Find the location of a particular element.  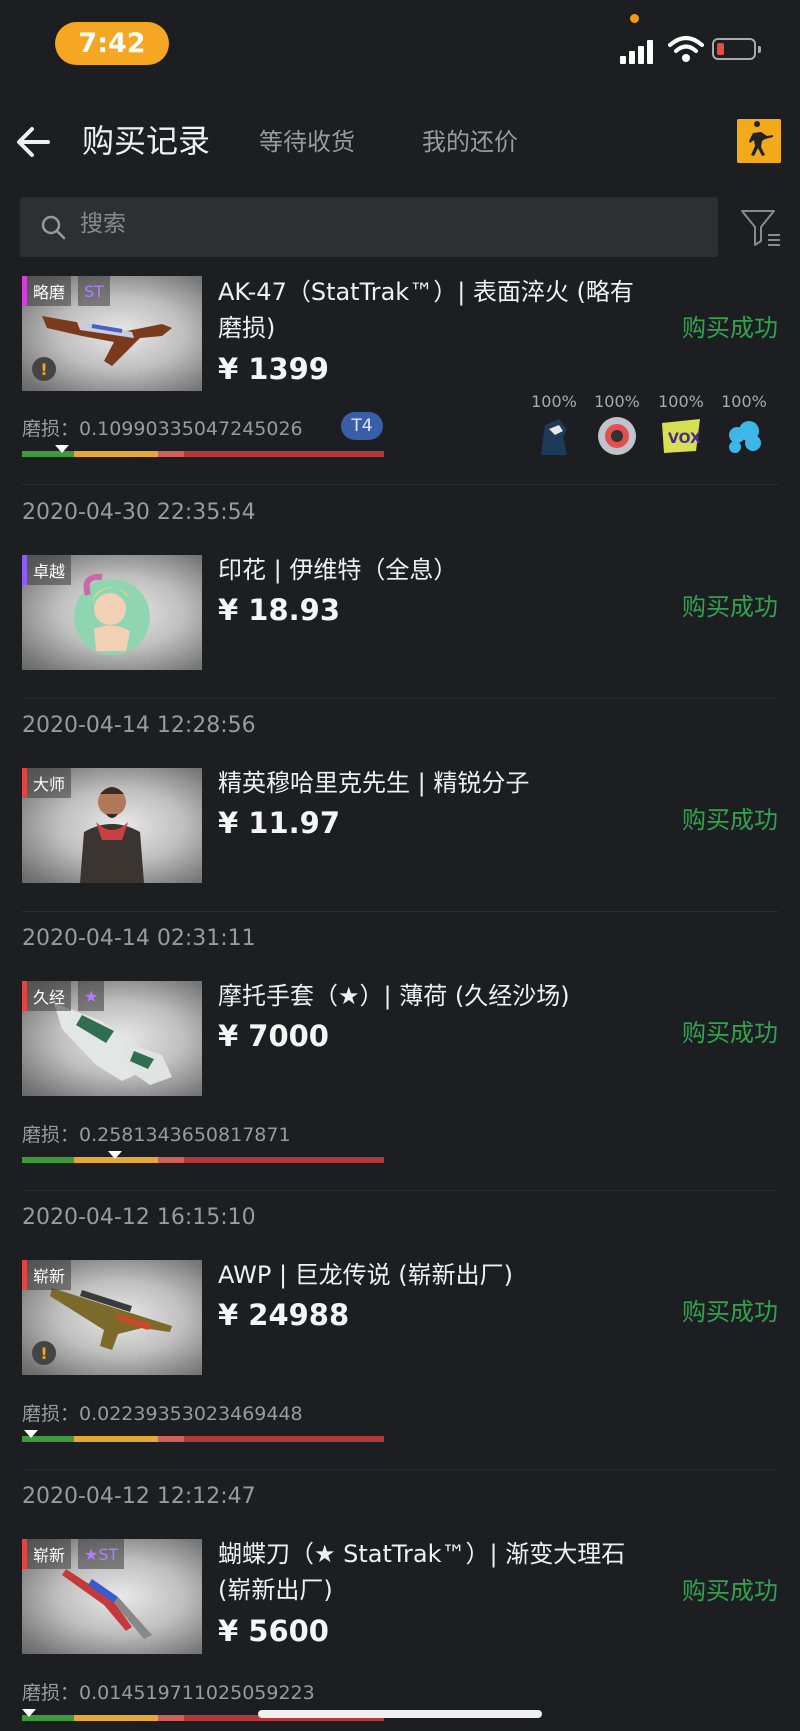

vox-sticker-icon: VOX is located at coordinates (681, 436).